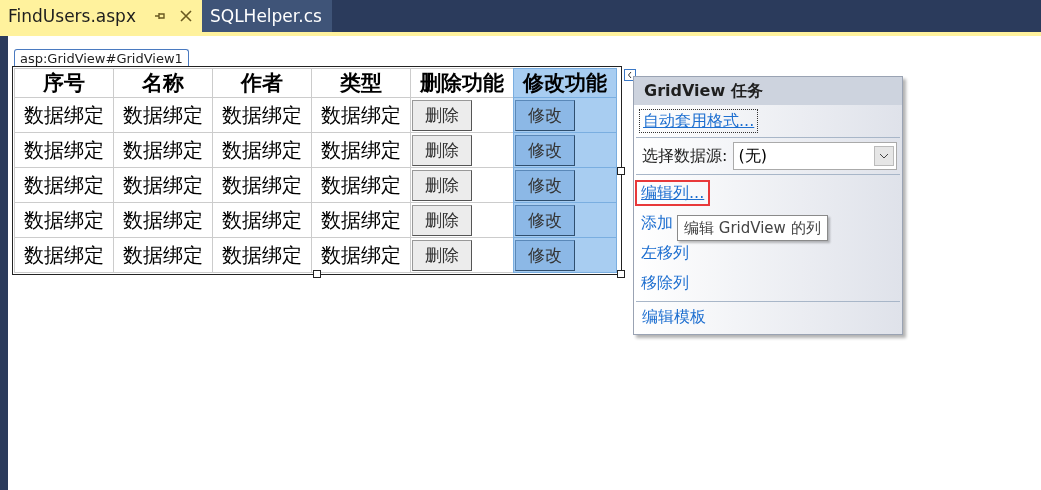 The width and height of the screenshot is (1041, 490). What do you see at coordinates (665, 253) in the screenshot?
I see `task-link: 左移列` at bounding box center [665, 253].